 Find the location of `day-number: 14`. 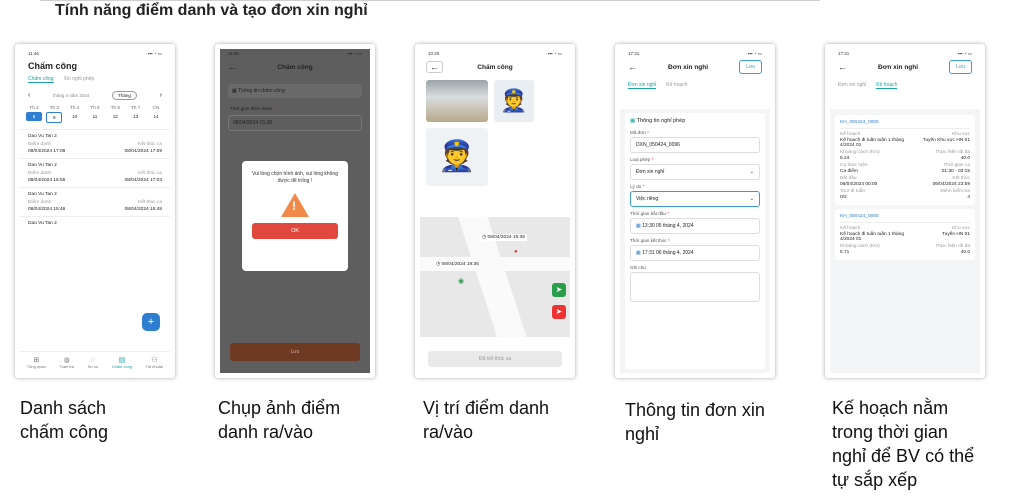

day-number: 14 is located at coordinates (156, 116).